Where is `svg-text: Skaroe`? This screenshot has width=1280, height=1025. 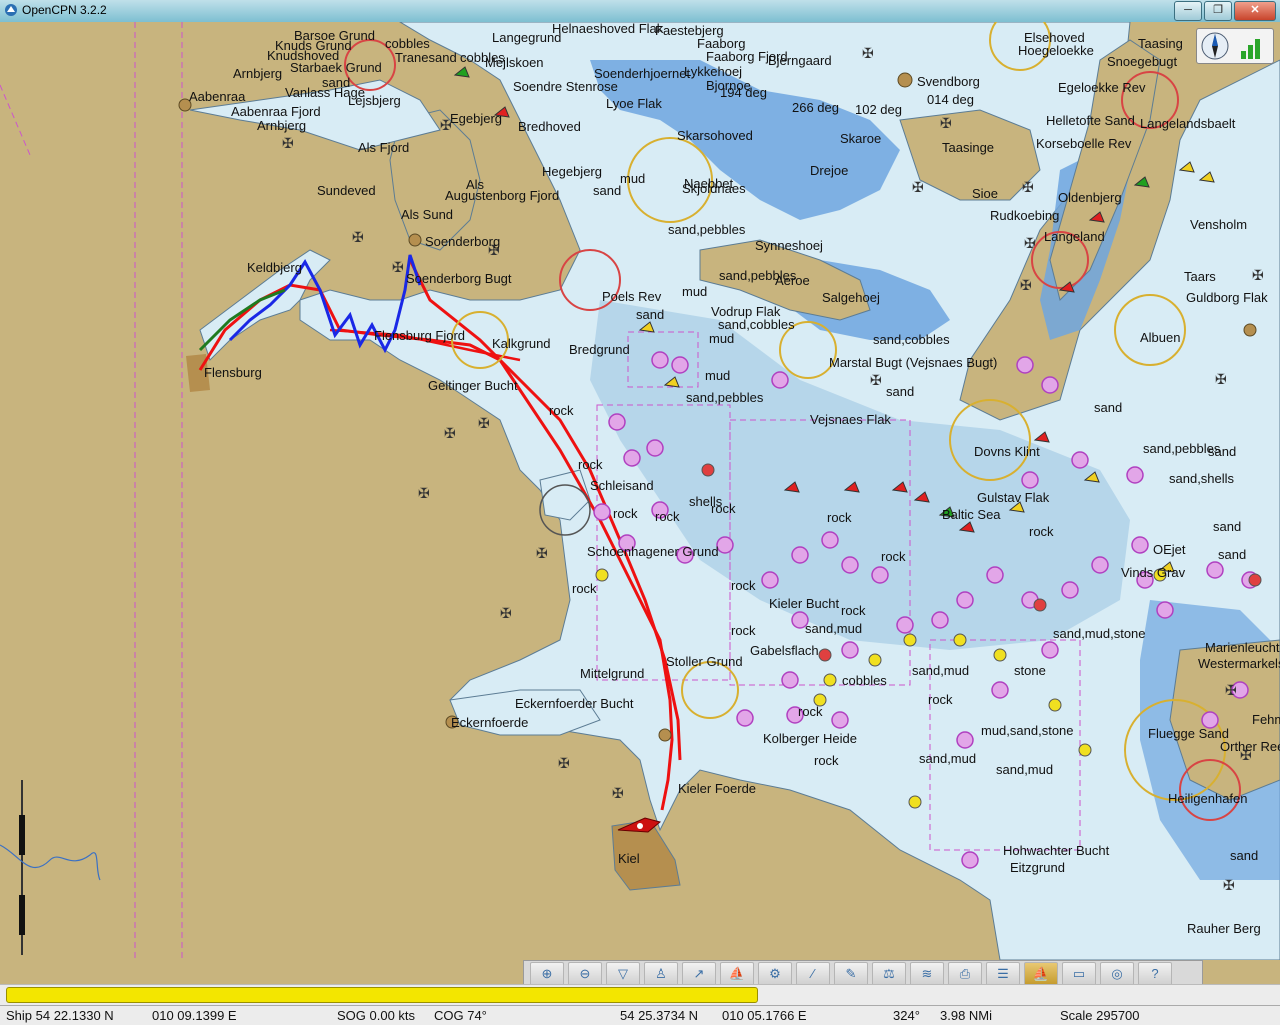 svg-text: Skaroe is located at coordinates (860, 138).